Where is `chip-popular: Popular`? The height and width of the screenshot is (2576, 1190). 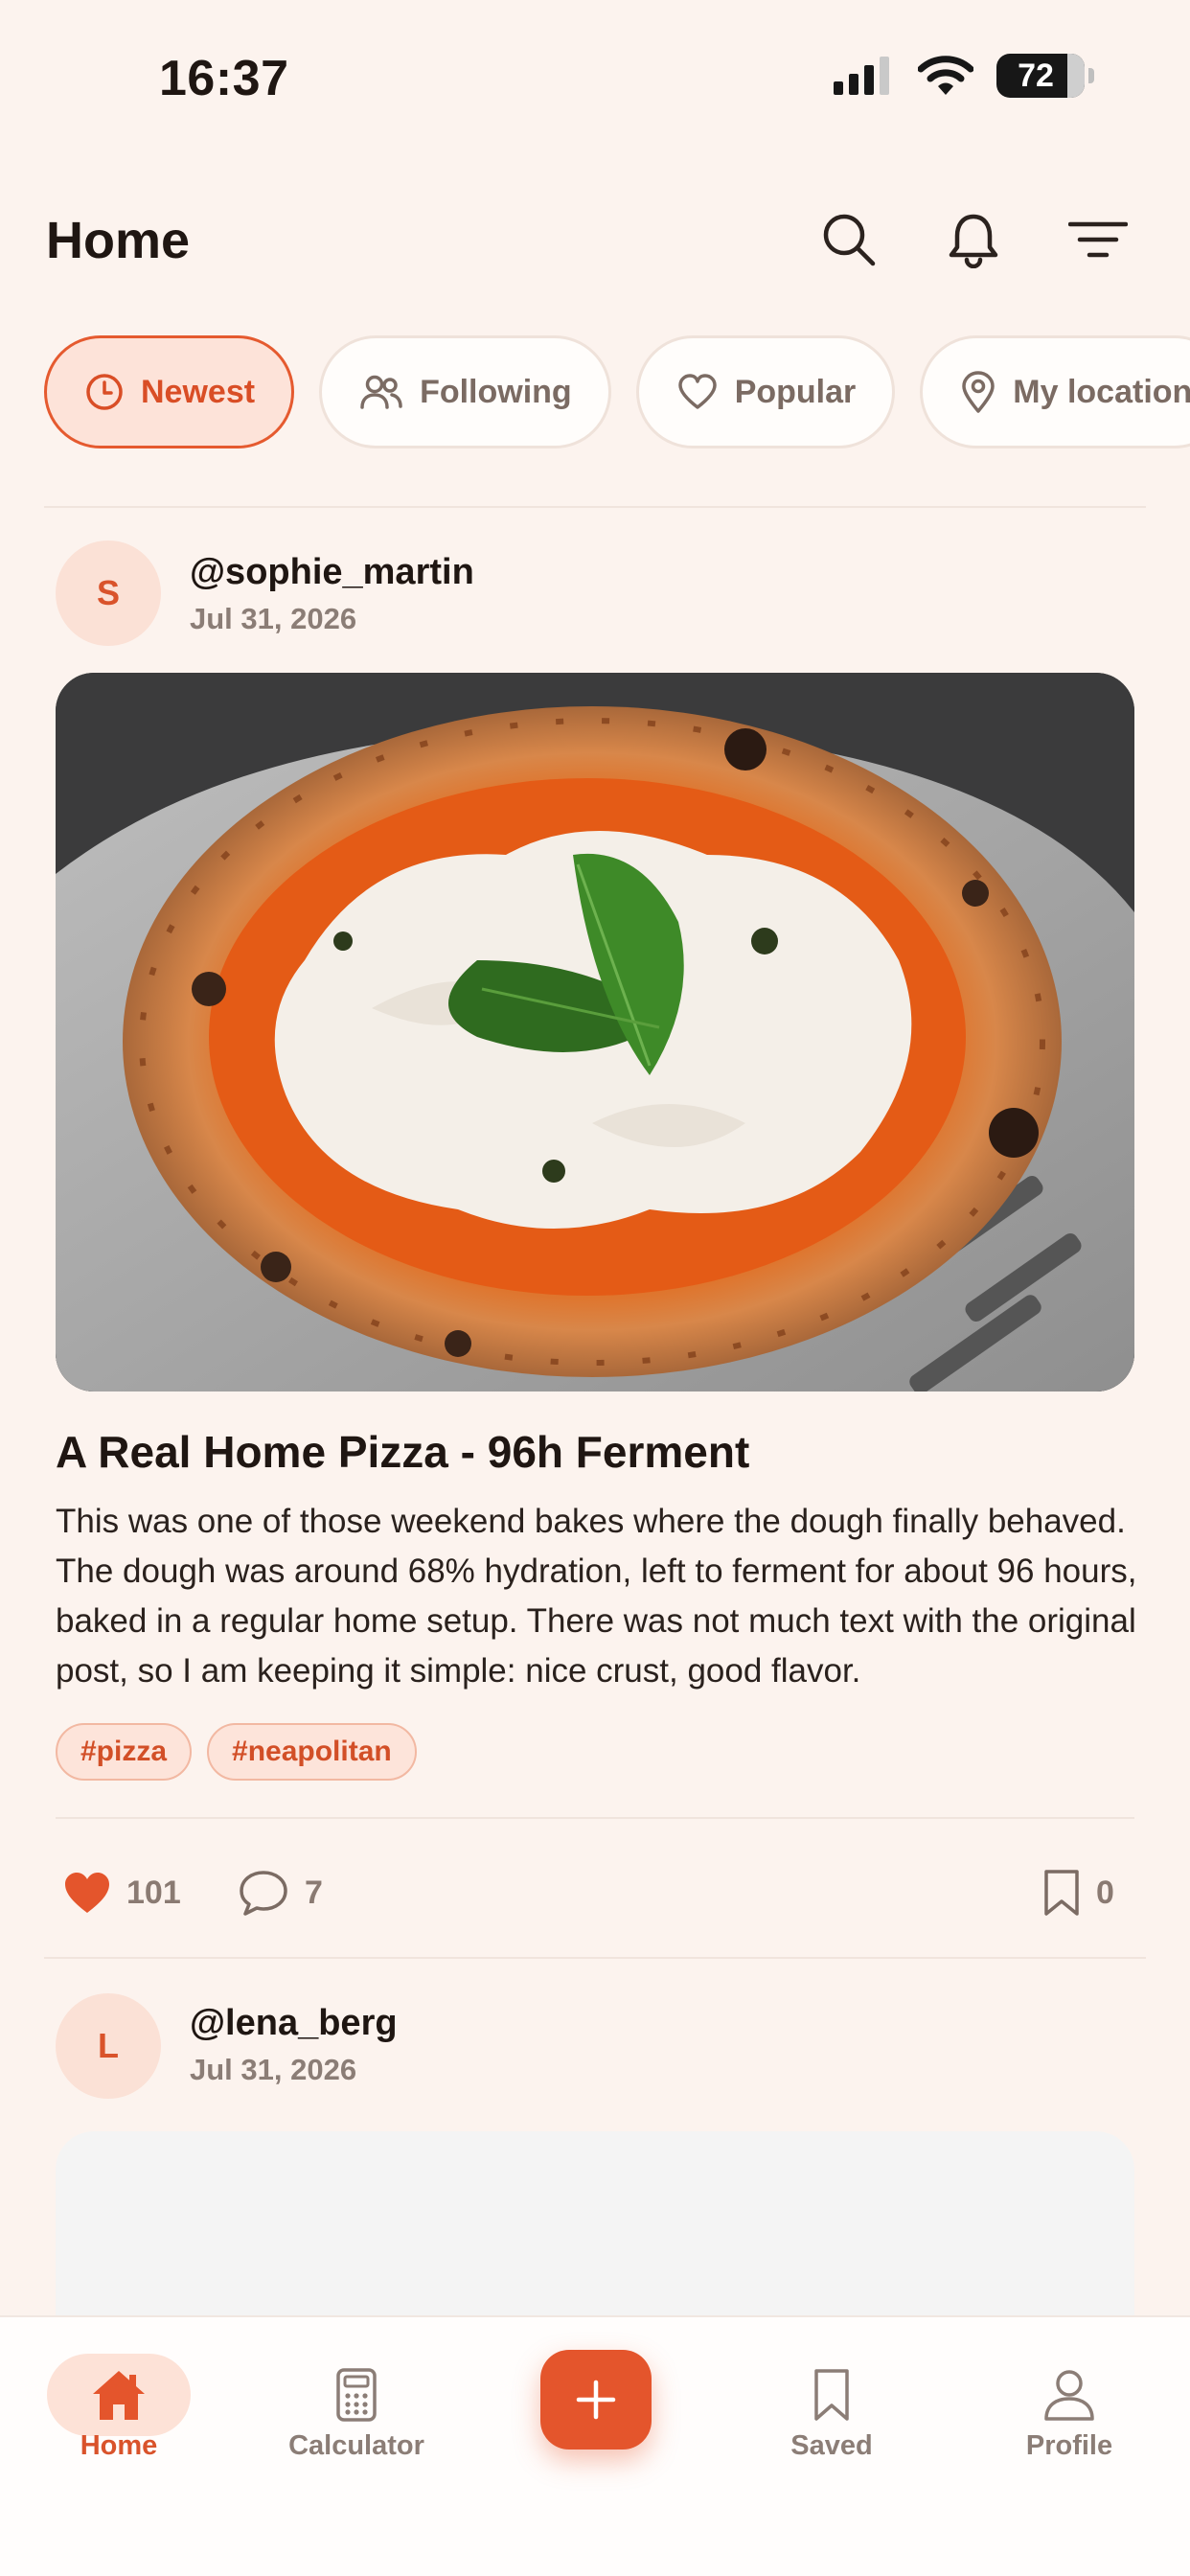
chip-popular: Popular is located at coordinates (765, 391).